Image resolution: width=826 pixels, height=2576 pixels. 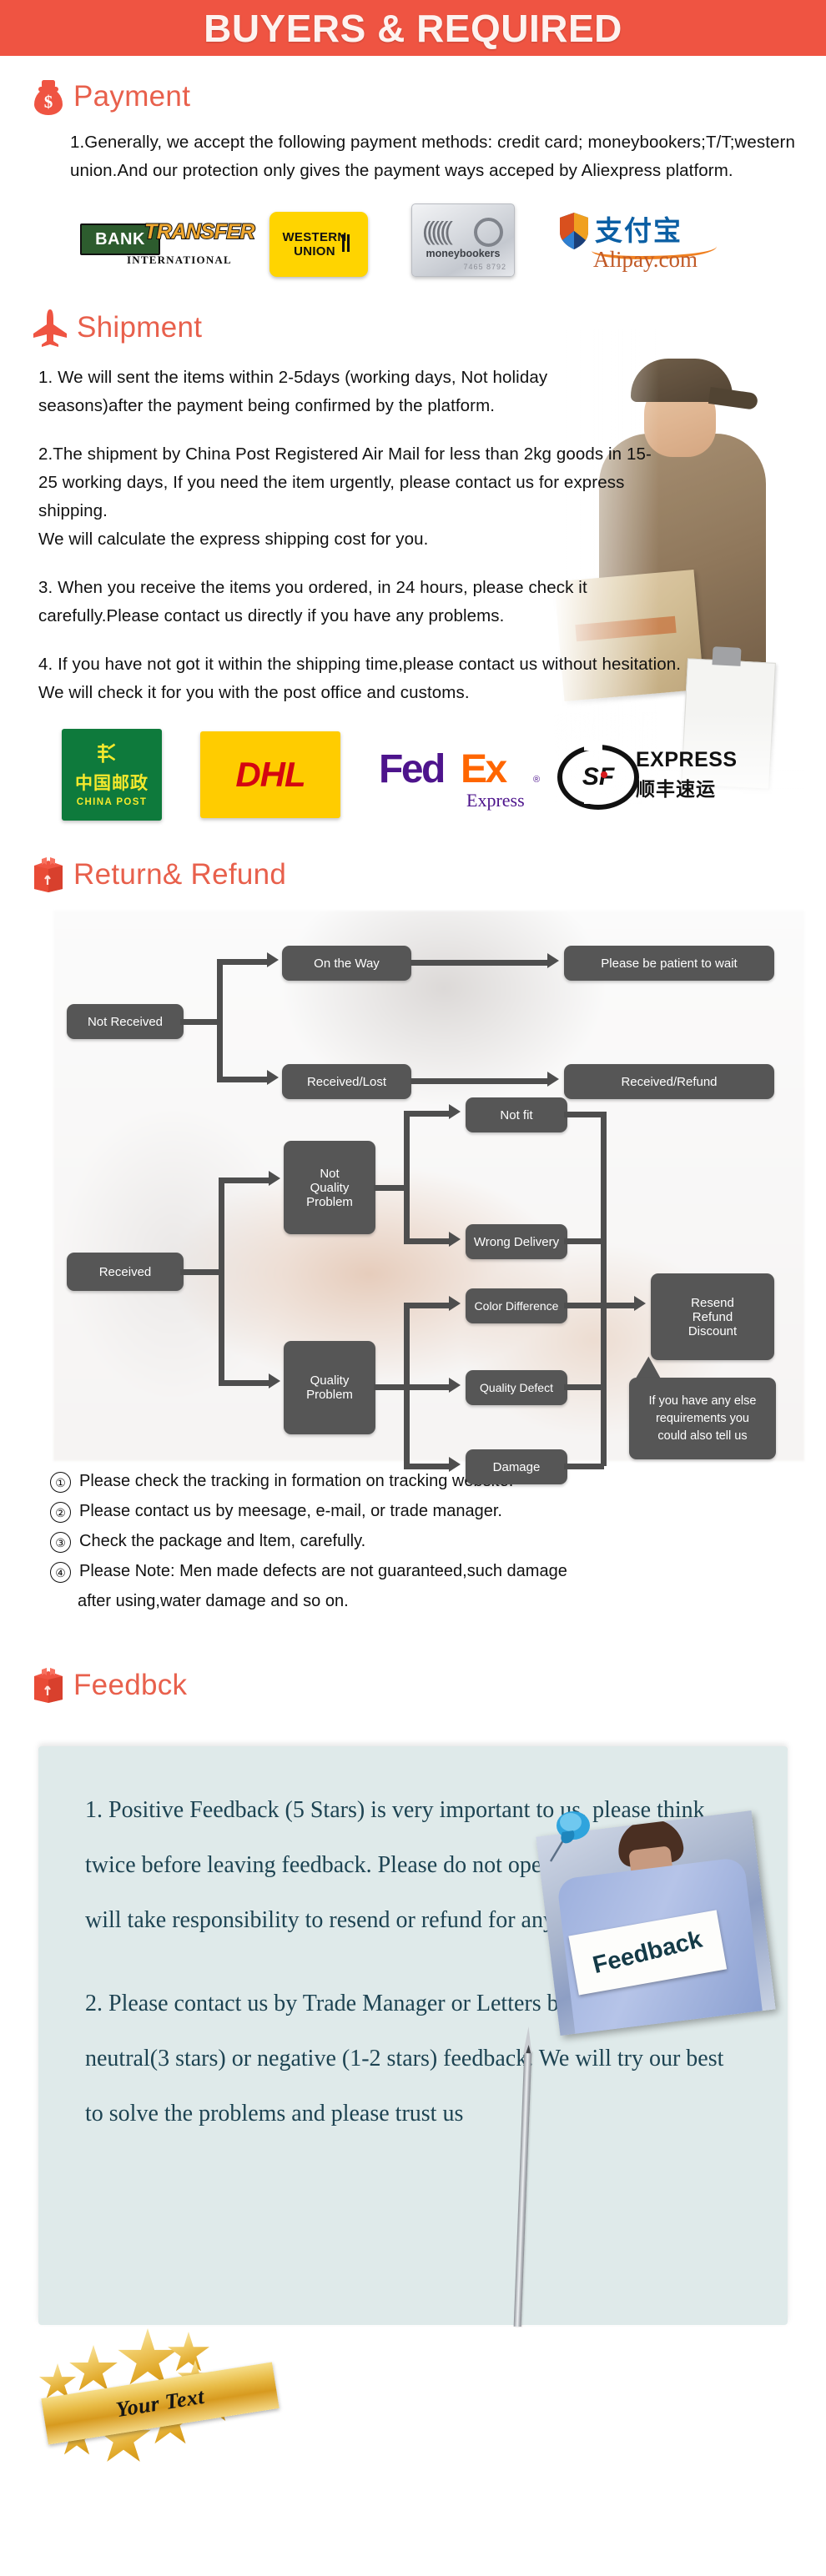 I want to click on china-post-english-label: CHINA POST, so click(x=112, y=802).